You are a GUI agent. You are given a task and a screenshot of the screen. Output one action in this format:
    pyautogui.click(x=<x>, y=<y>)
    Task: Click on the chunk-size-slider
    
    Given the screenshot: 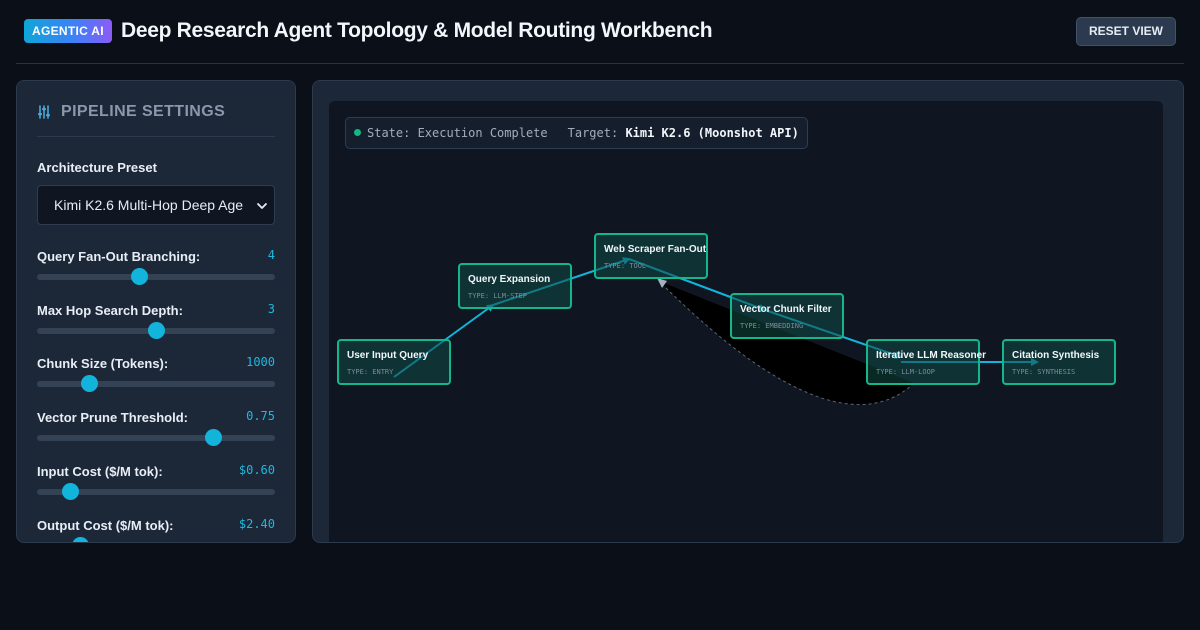 What is the action you would take?
    pyautogui.click(x=156, y=384)
    